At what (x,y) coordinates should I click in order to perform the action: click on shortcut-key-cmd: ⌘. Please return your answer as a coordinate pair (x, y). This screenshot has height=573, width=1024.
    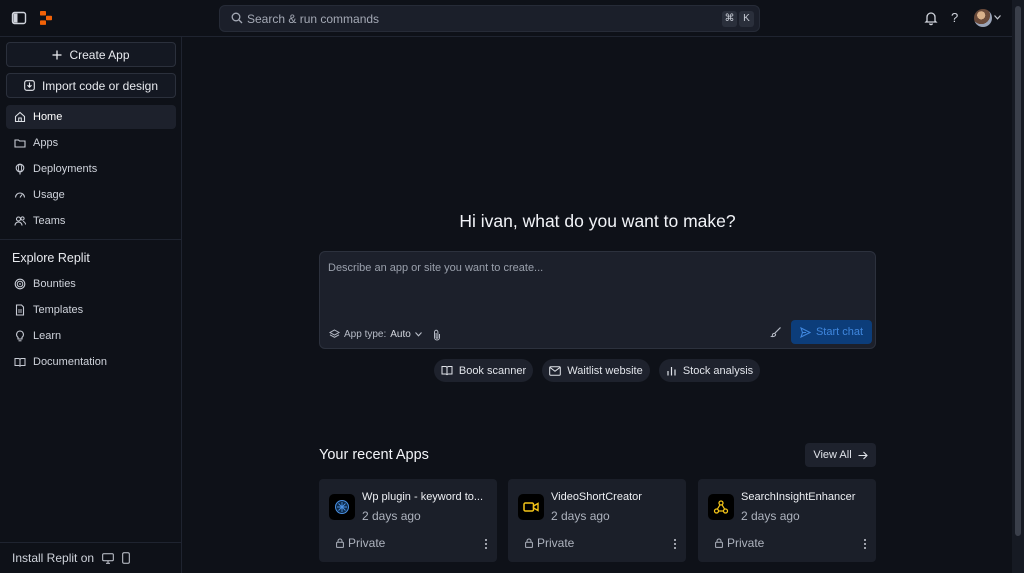
    Looking at the image, I should click on (729, 19).